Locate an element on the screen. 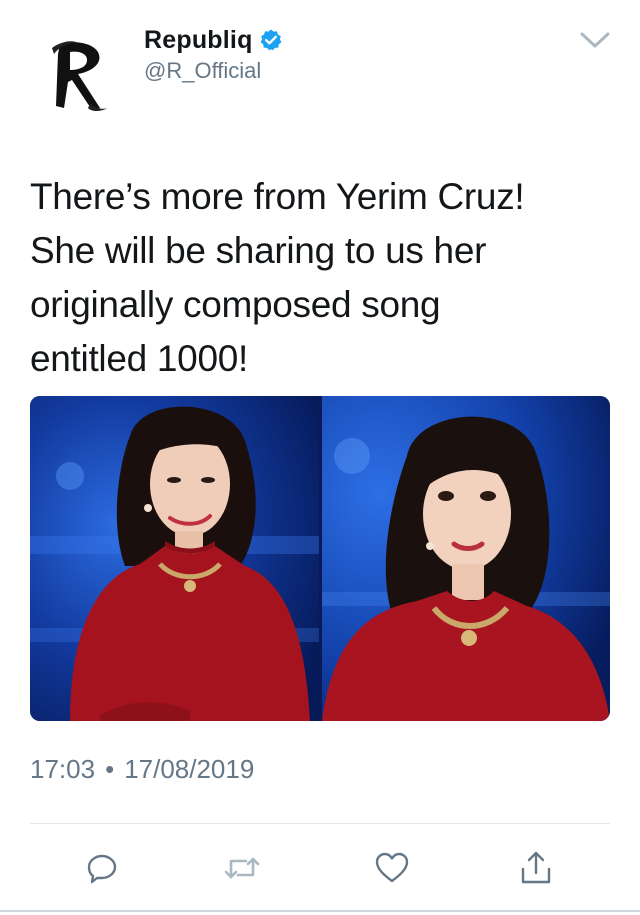  like-button is located at coordinates (392, 868).